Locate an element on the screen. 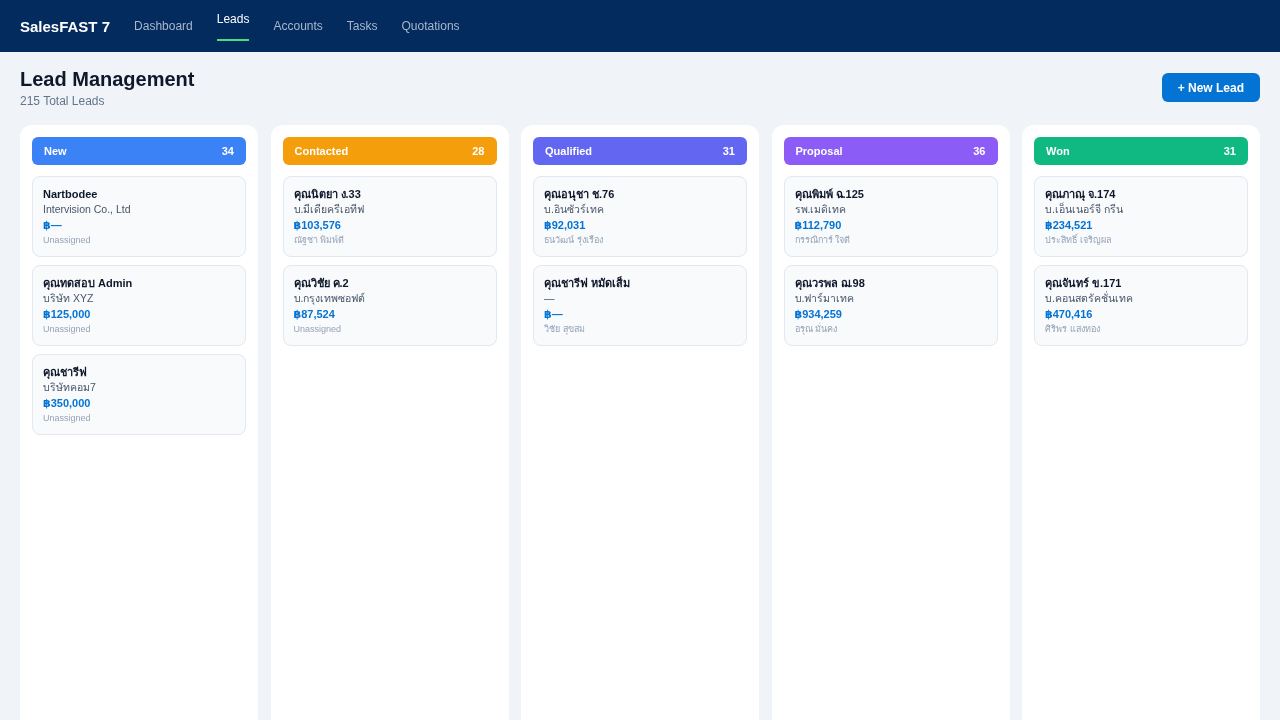 The width and height of the screenshot is (1280, 720). assignee-name: ประสิทธิ์ เจริญผล is located at coordinates (1078, 240).